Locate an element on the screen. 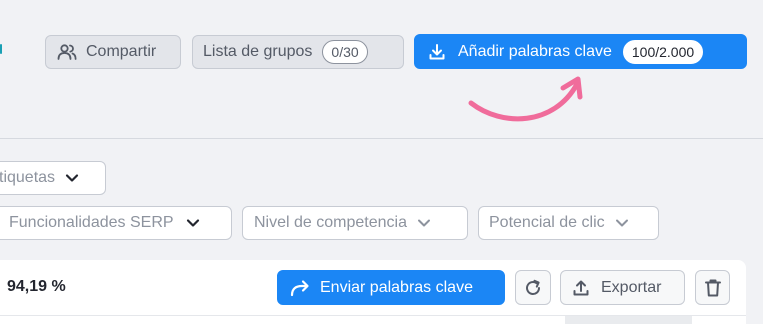  export-button: Exportar is located at coordinates (622, 287).